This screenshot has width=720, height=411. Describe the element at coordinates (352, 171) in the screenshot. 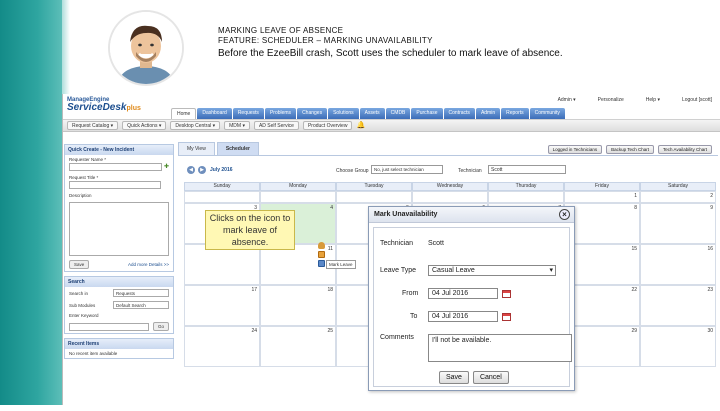

I see `choose-group-label: Choose Group` at that location.